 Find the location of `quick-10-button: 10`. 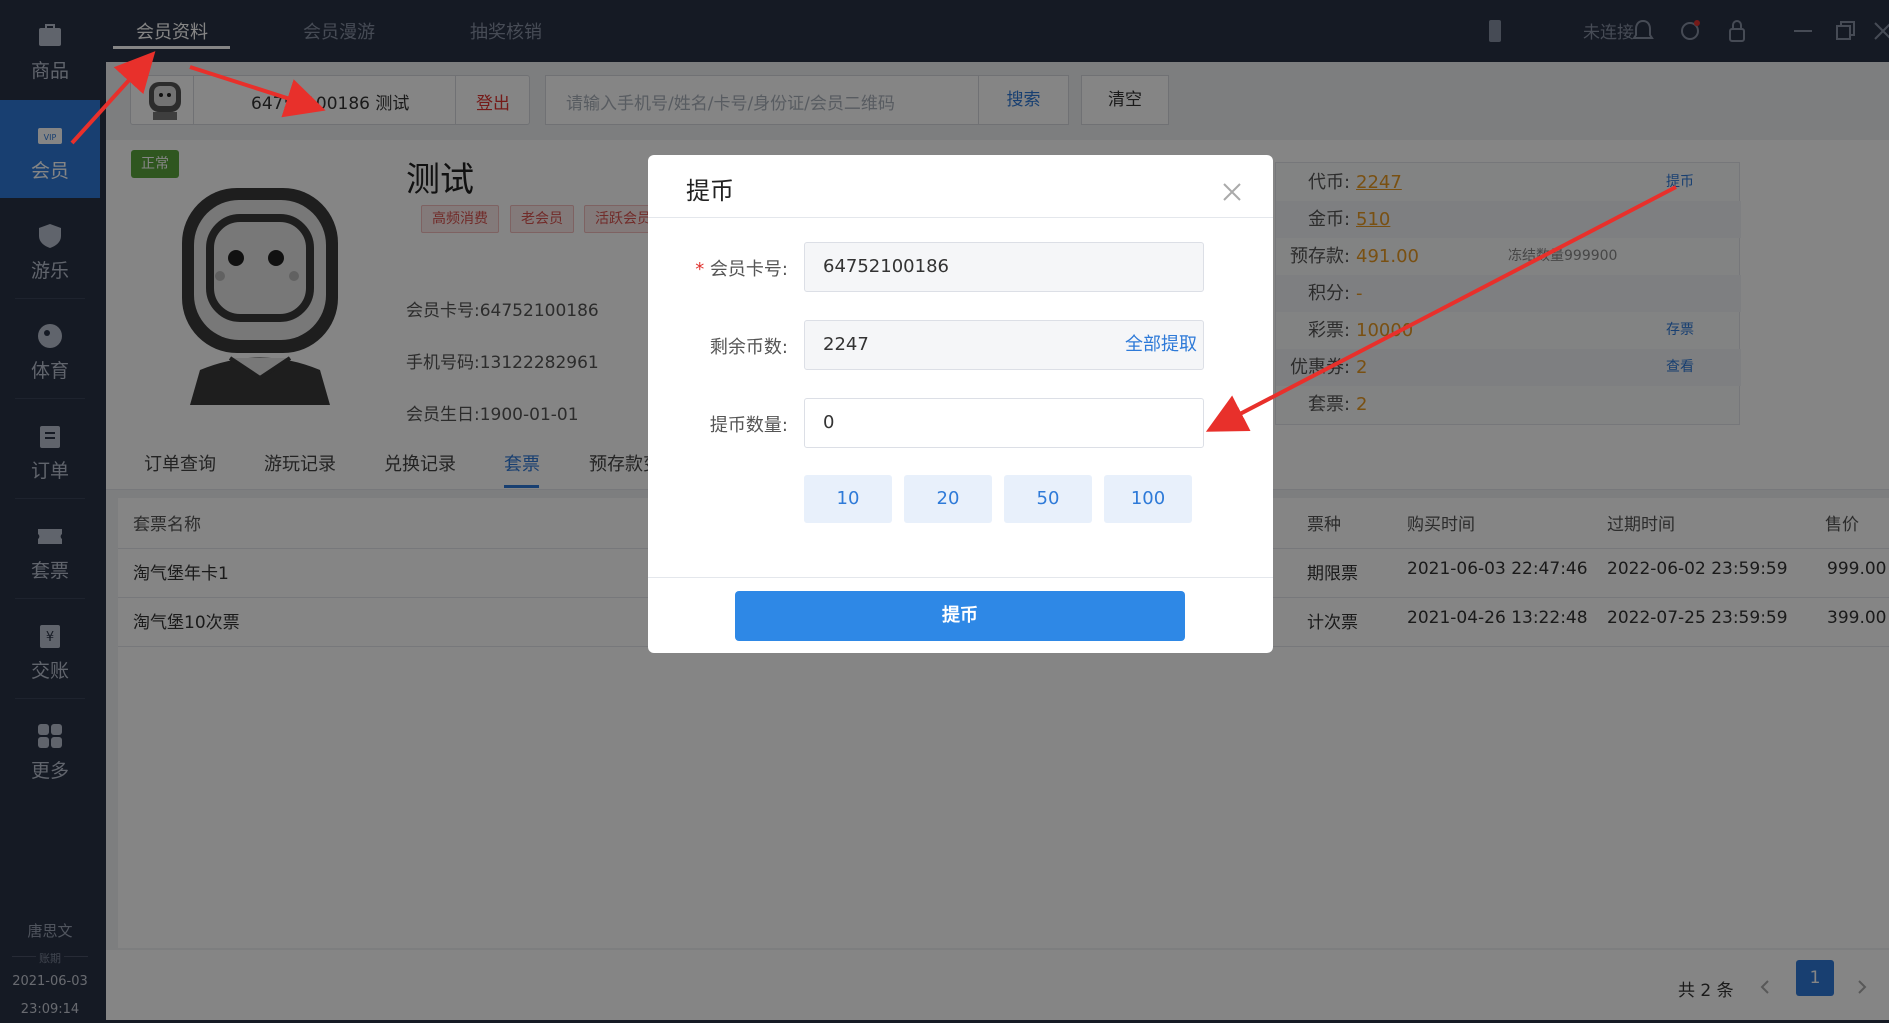

quick-10-button: 10 is located at coordinates (848, 499).